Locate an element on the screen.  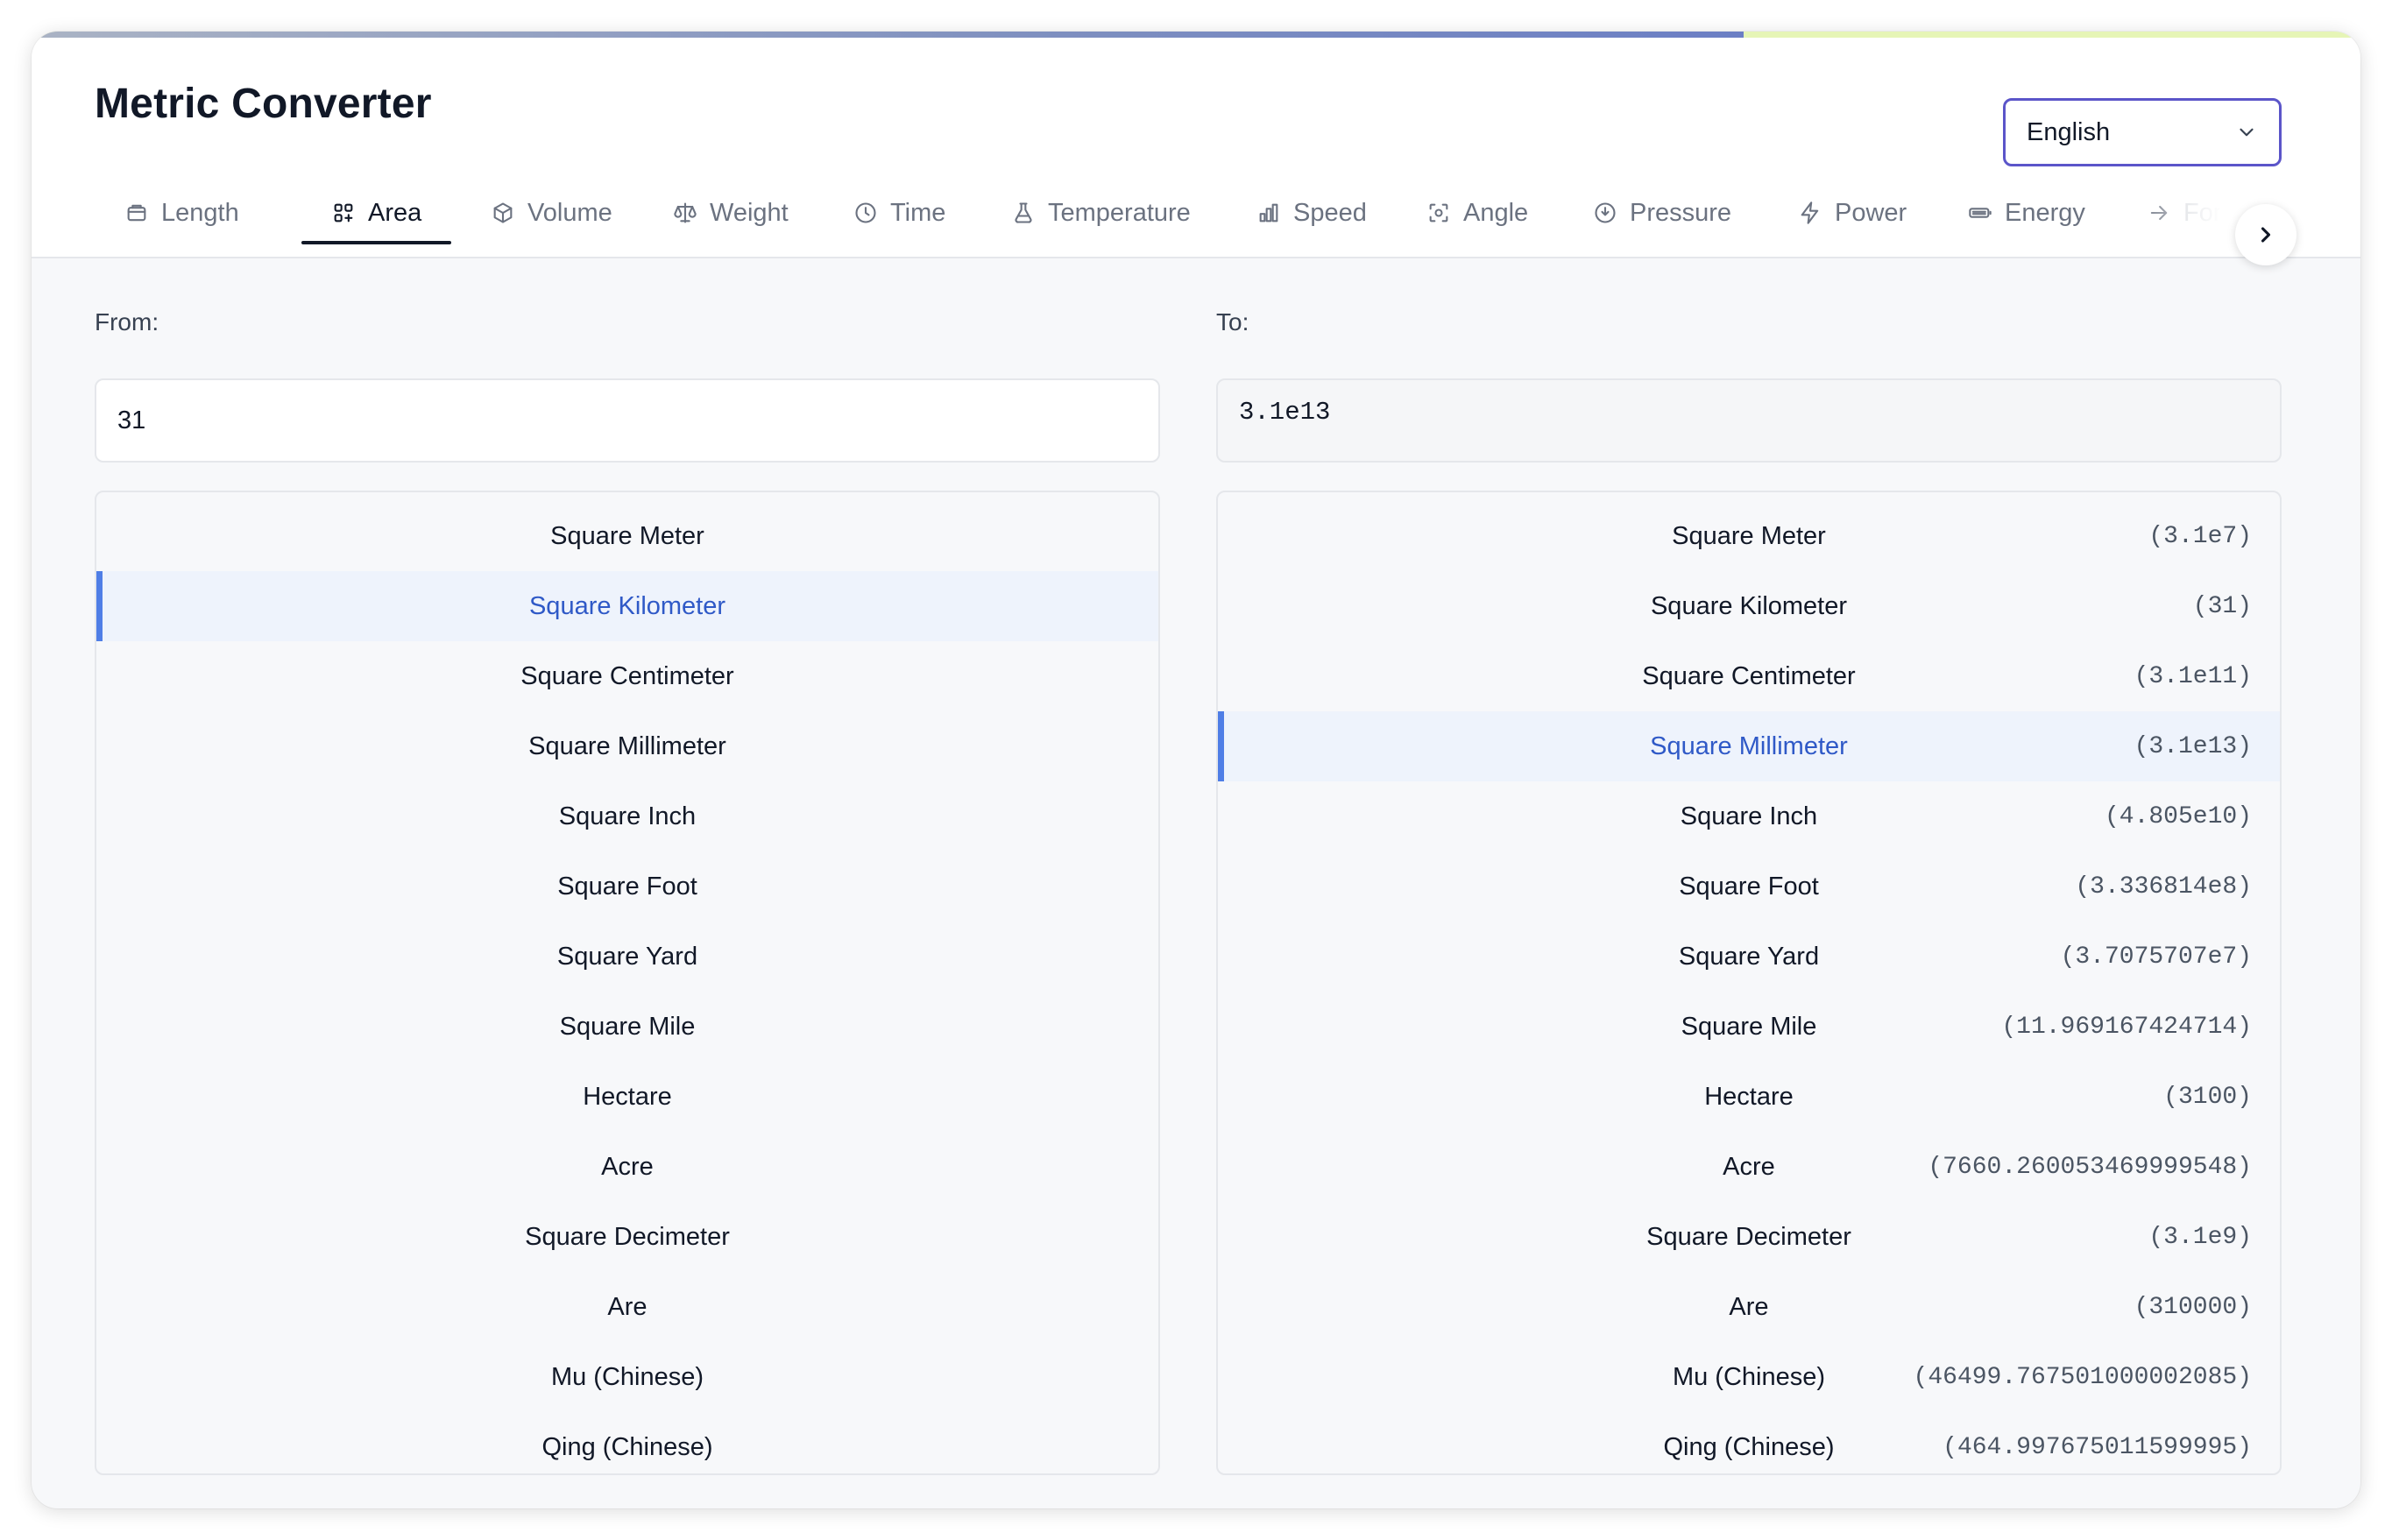
to-unit-item: Square Foot (3.336814e8) is located at coordinates (1749, 886).